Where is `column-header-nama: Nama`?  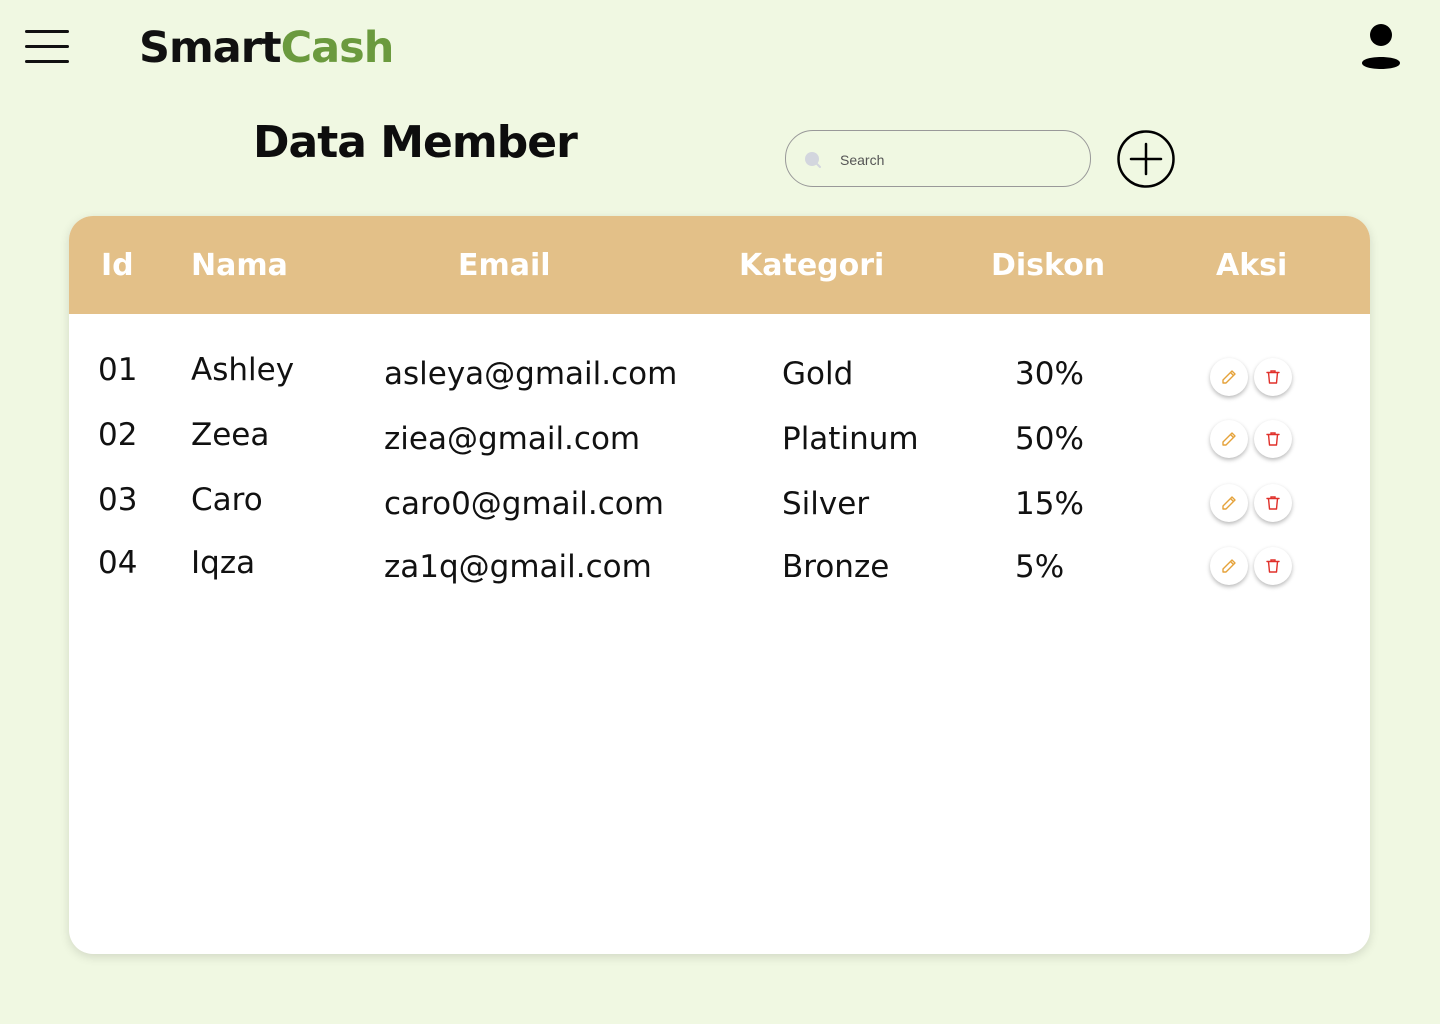 column-header-nama: Nama is located at coordinates (239, 265).